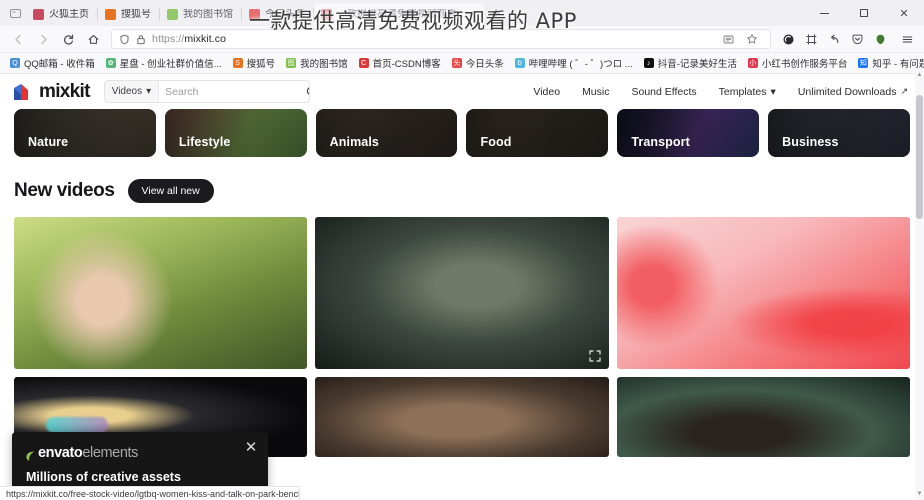 The image size is (924, 500). I want to click on tab-title: 今日头条, so click(285, 14).